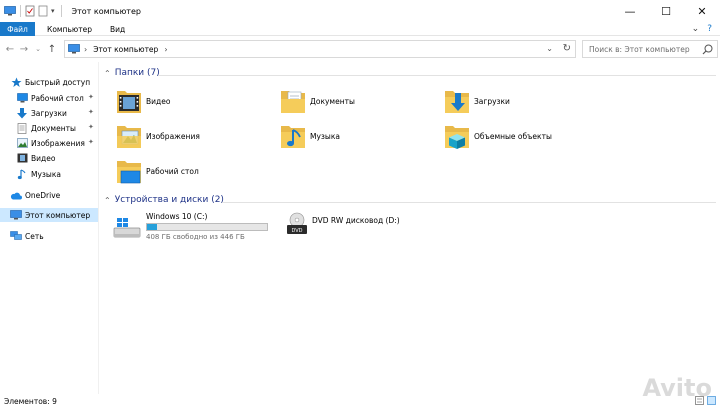  Describe the element at coordinates (173, 136) in the screenshot. I see `folder-label: Изображения` at that location.